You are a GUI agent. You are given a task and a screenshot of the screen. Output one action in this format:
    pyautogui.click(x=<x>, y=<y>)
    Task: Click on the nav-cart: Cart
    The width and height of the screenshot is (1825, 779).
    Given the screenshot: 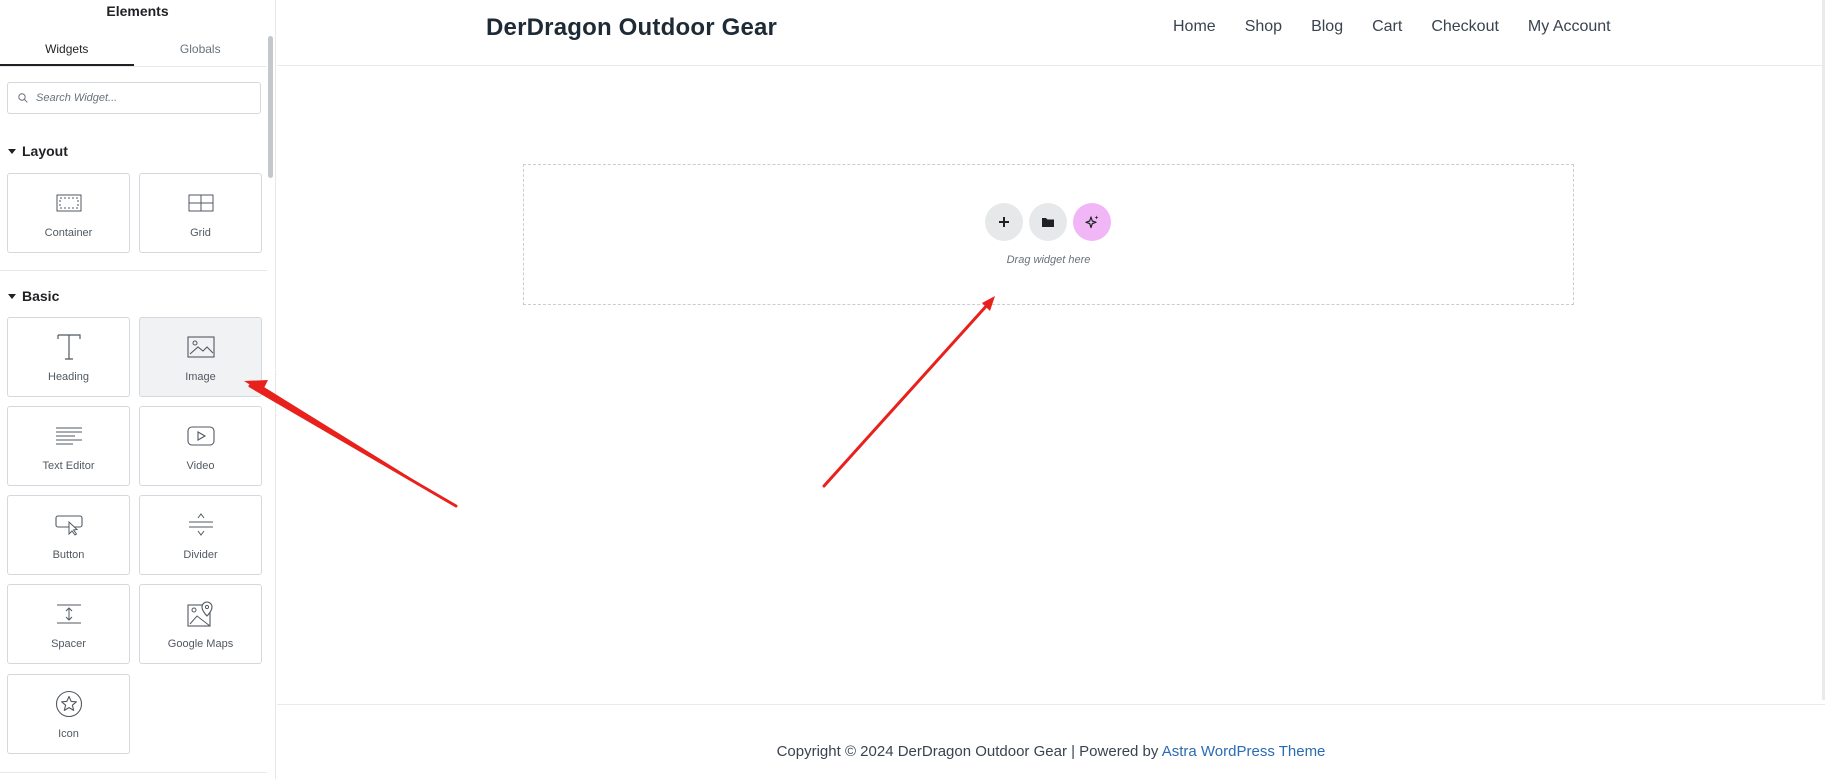 What is the action you would take?
    pyautogui.click(x=1387, y=27)
    